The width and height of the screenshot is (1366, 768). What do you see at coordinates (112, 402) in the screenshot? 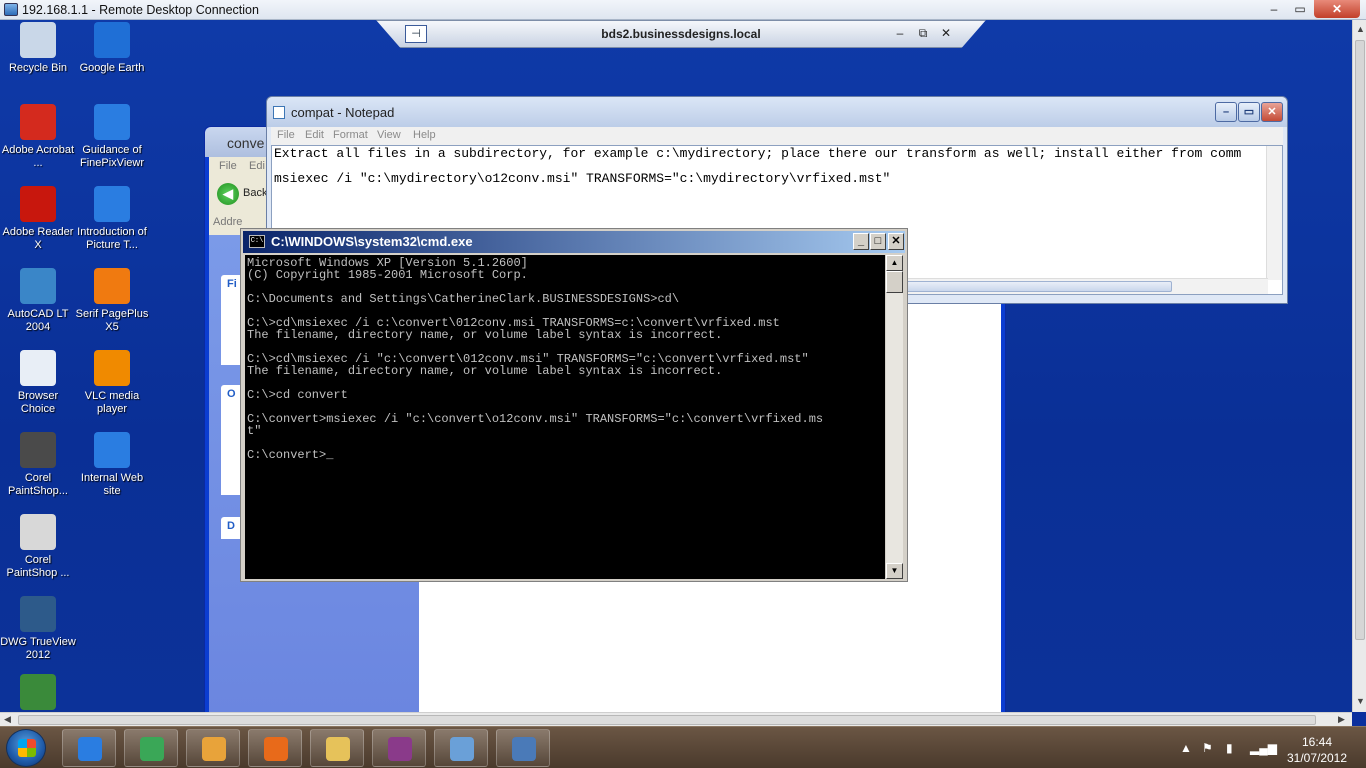
I see `desktop-icon-label: VLC media player` at bounding box center [112, 402].